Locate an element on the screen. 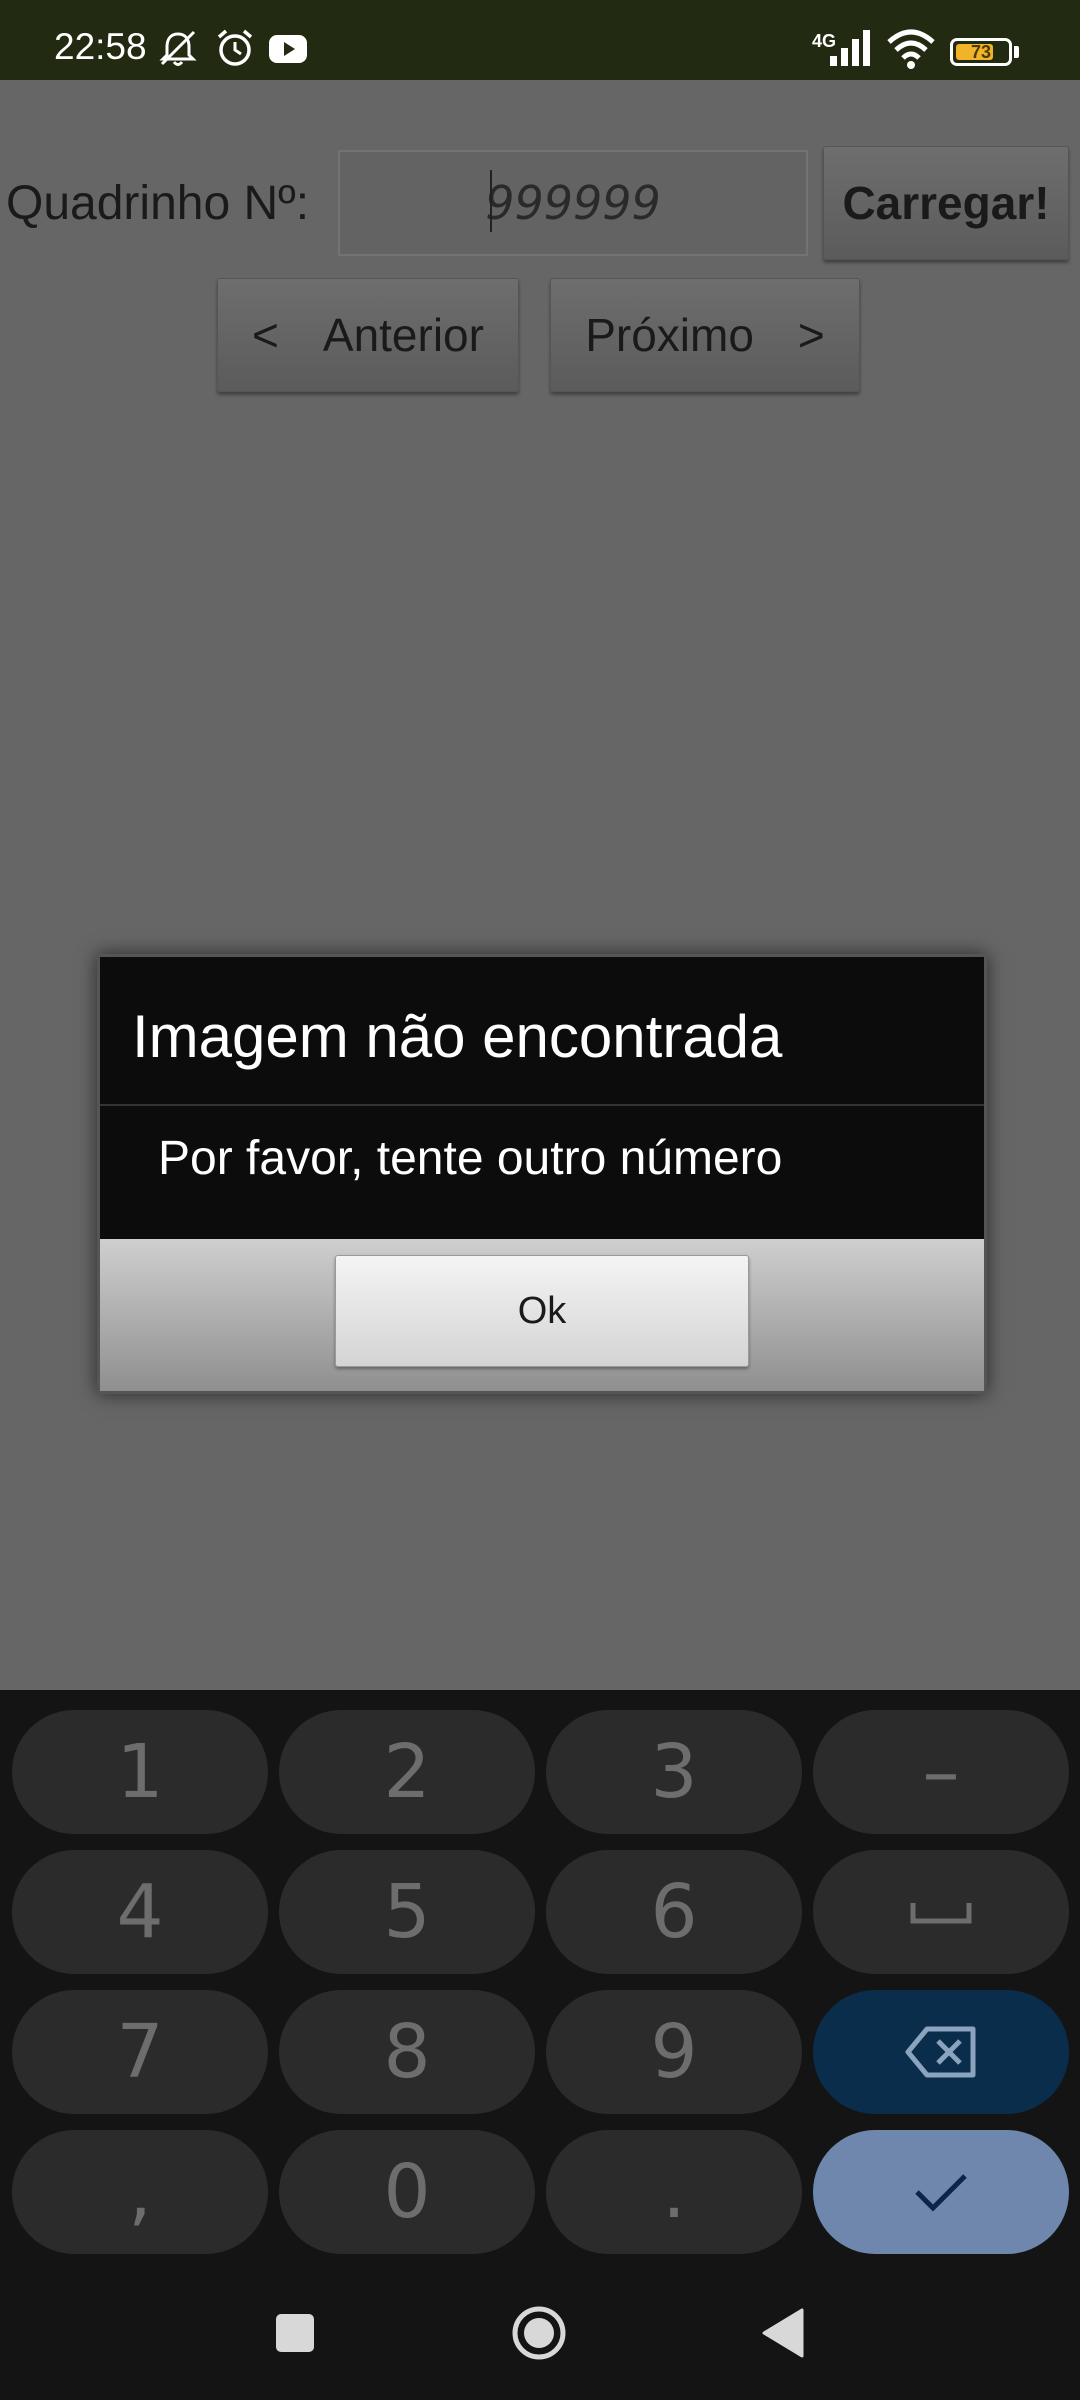 This screenshot has height=2400, width=1080. key-4: 4 is located at coordinates (140, 1912).